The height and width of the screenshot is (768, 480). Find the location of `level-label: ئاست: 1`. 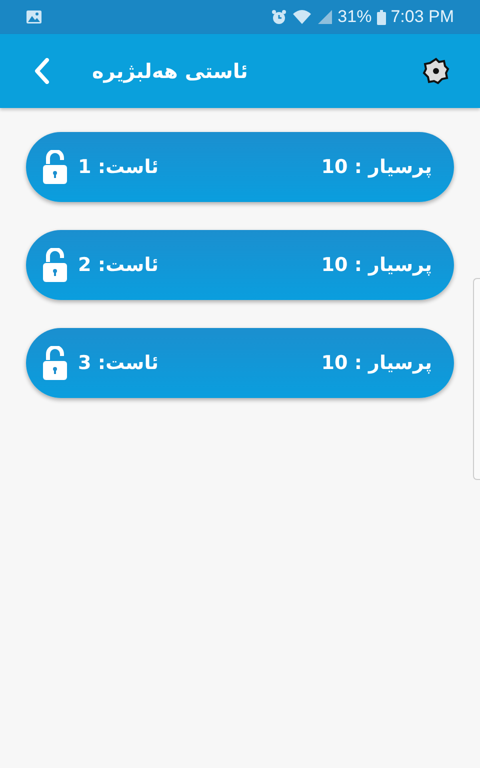

level-label: ئاست: 1 is located at coordinates (118, 167).